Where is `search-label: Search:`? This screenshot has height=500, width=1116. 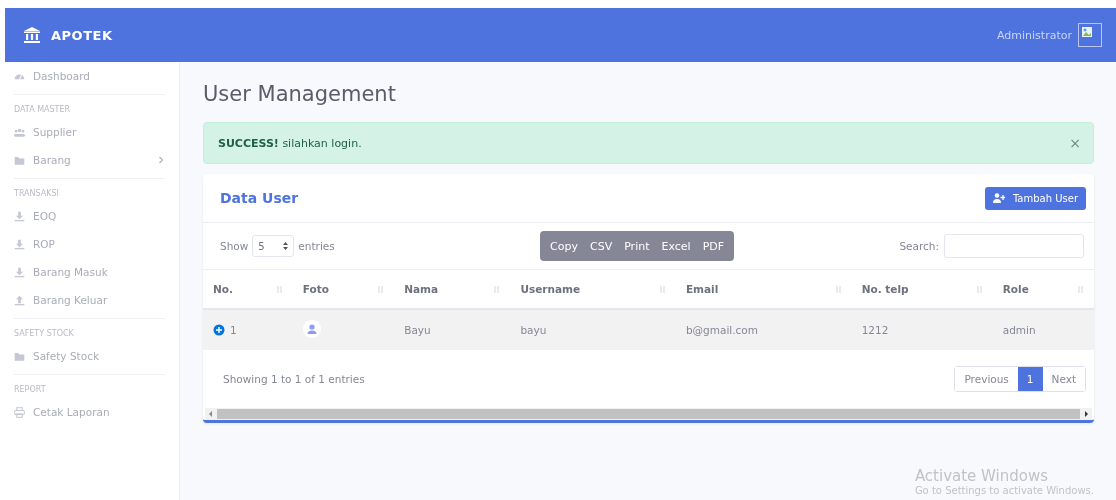 search-label: Search: is located at coordinates (919, 246).